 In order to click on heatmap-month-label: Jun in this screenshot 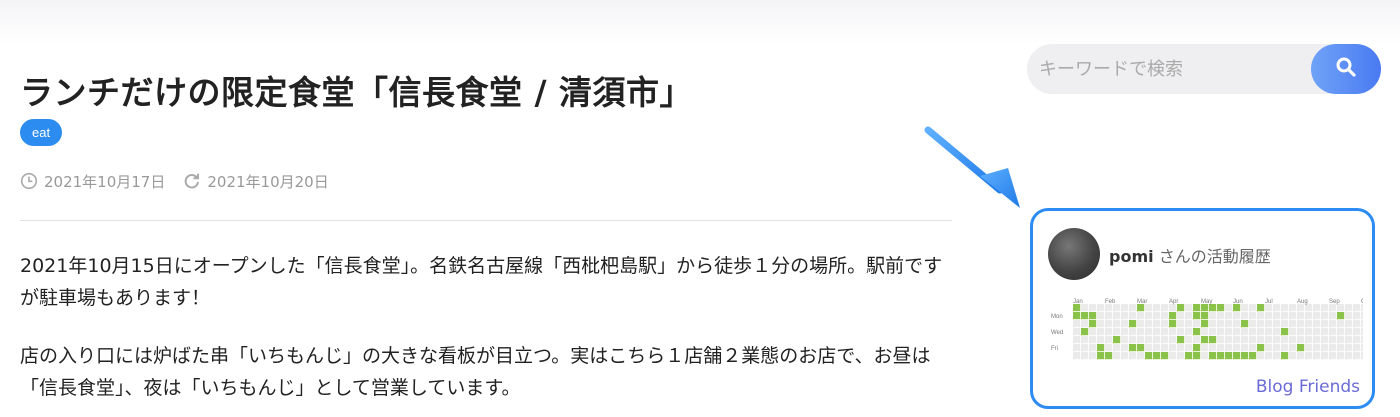, I will do `click(1238, 302)`.